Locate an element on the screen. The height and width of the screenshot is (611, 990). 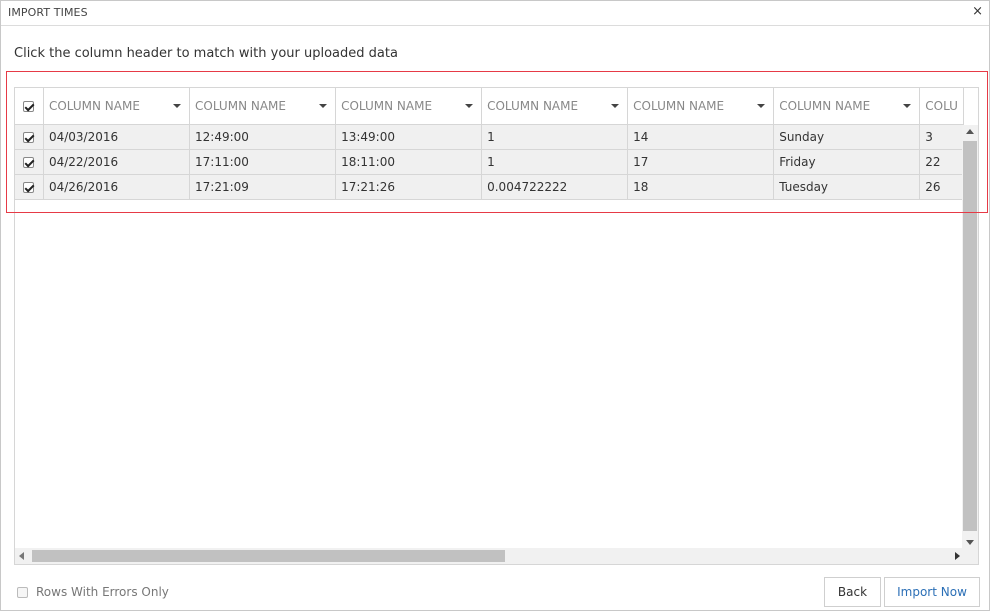
column-header-label: COLU is located at coordinates (941, 105).